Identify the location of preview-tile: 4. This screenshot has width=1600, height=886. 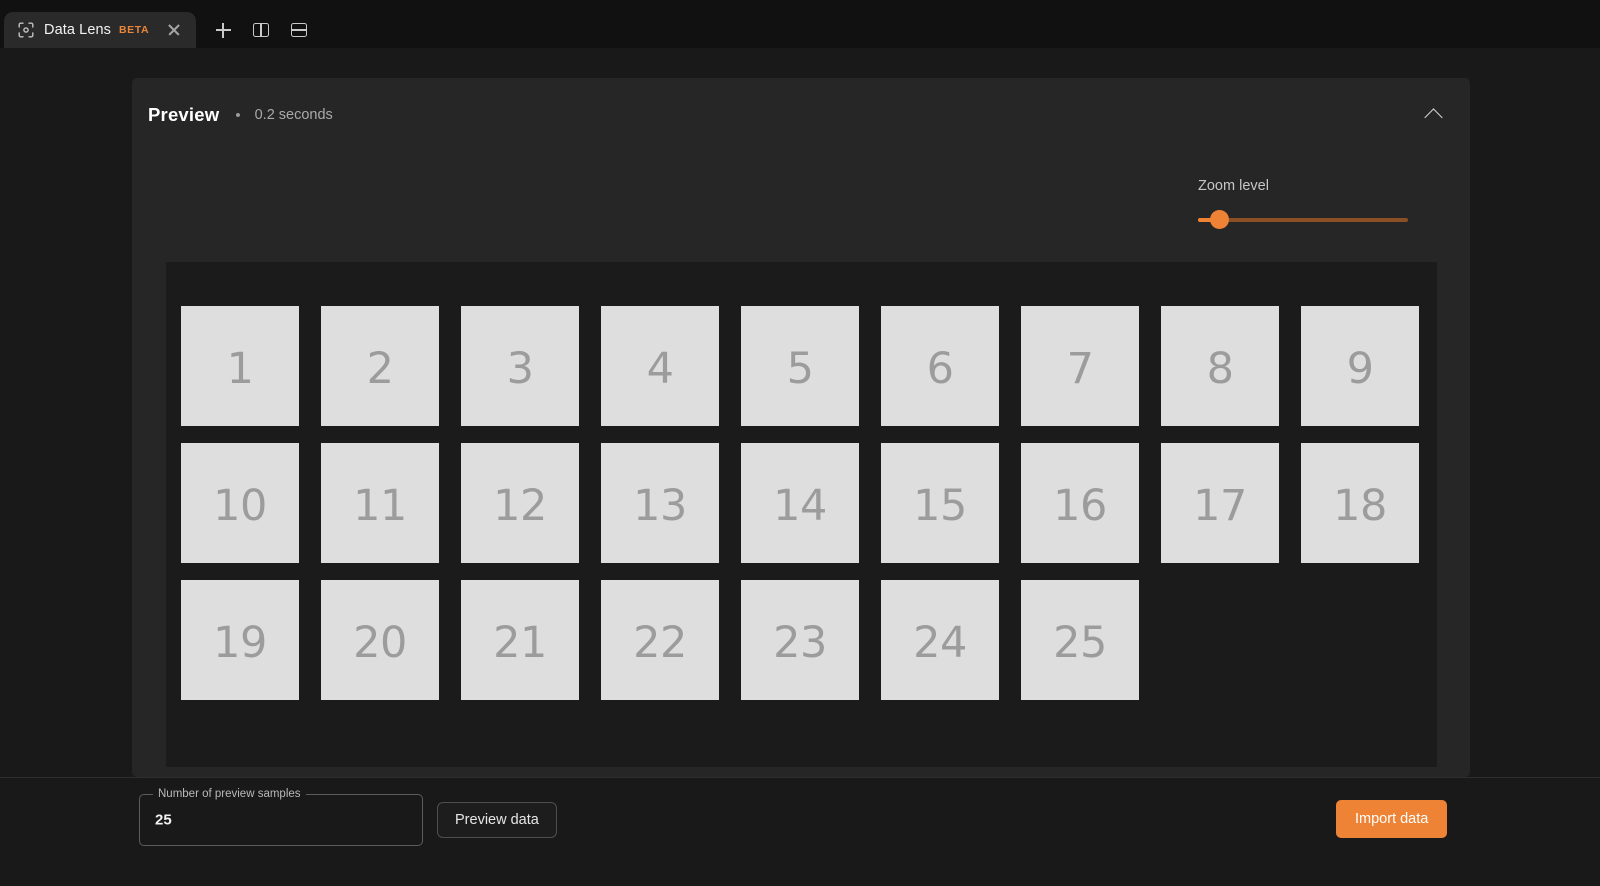
(660, 366).